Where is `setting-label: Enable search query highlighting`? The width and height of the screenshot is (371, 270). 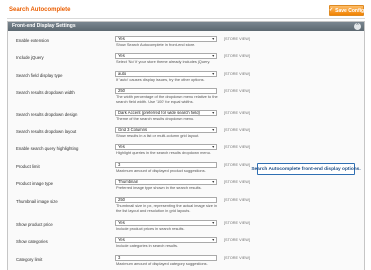
setting-label: Enable search query highlighting is located at coordinates (47, 148).